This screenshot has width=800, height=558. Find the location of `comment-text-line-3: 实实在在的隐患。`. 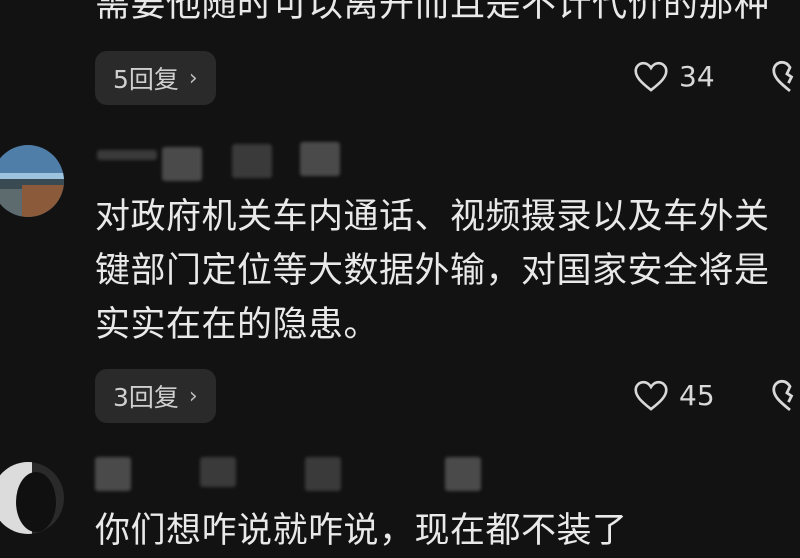

comment-text-line-3: 实实在在的隐患。 is located at coordinates (237, 325).